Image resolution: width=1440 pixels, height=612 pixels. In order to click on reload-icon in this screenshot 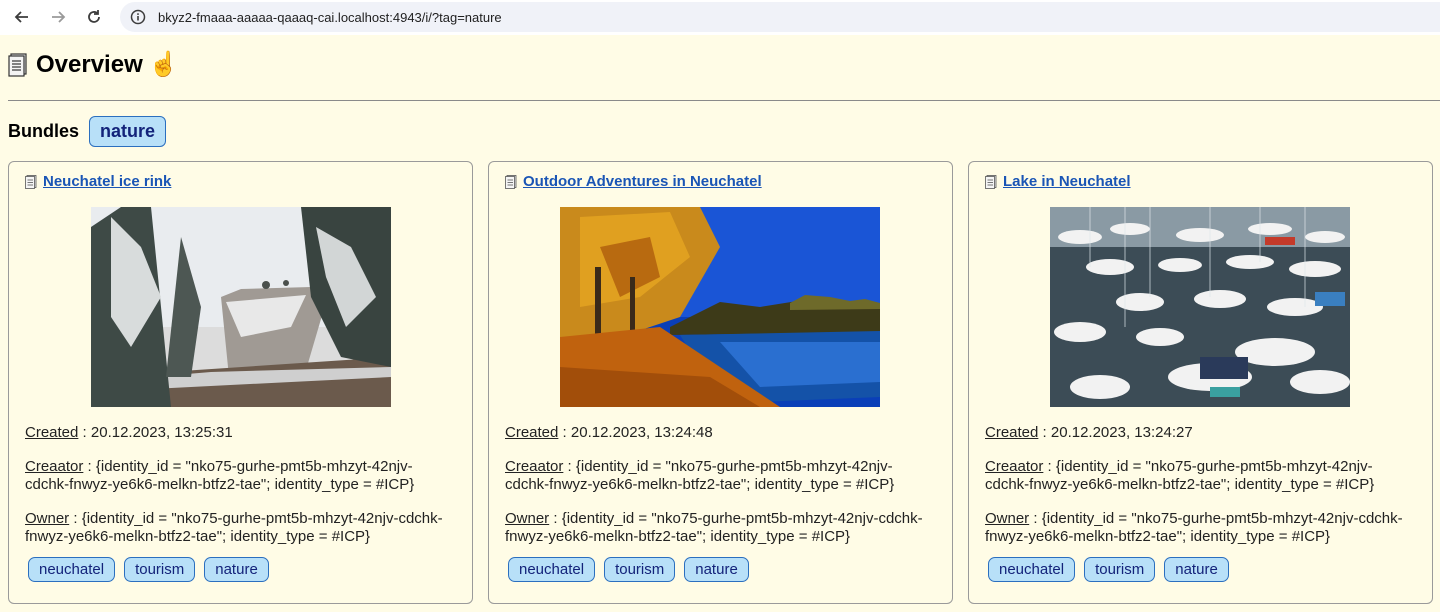, I will do `click(94, 17)`.